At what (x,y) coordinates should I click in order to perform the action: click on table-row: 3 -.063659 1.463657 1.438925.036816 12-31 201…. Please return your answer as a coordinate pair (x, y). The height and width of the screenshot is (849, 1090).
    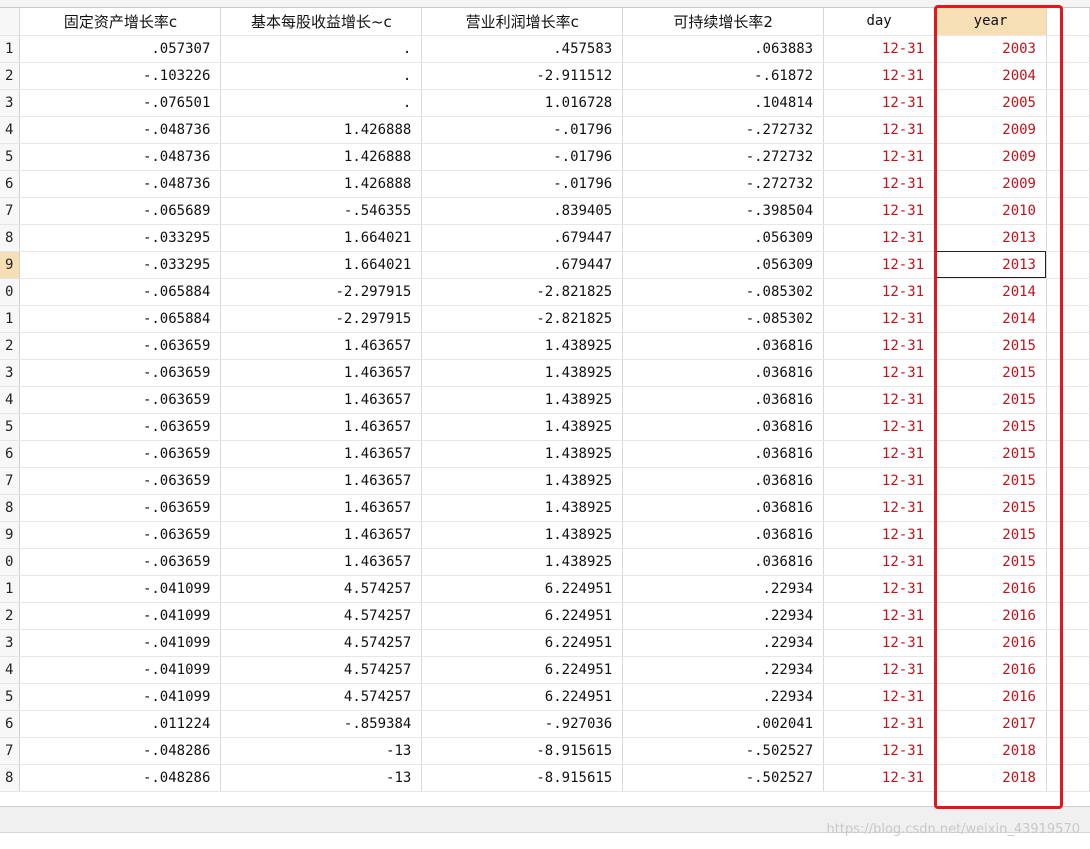
    Looking at the image, I should click on (545, 373).